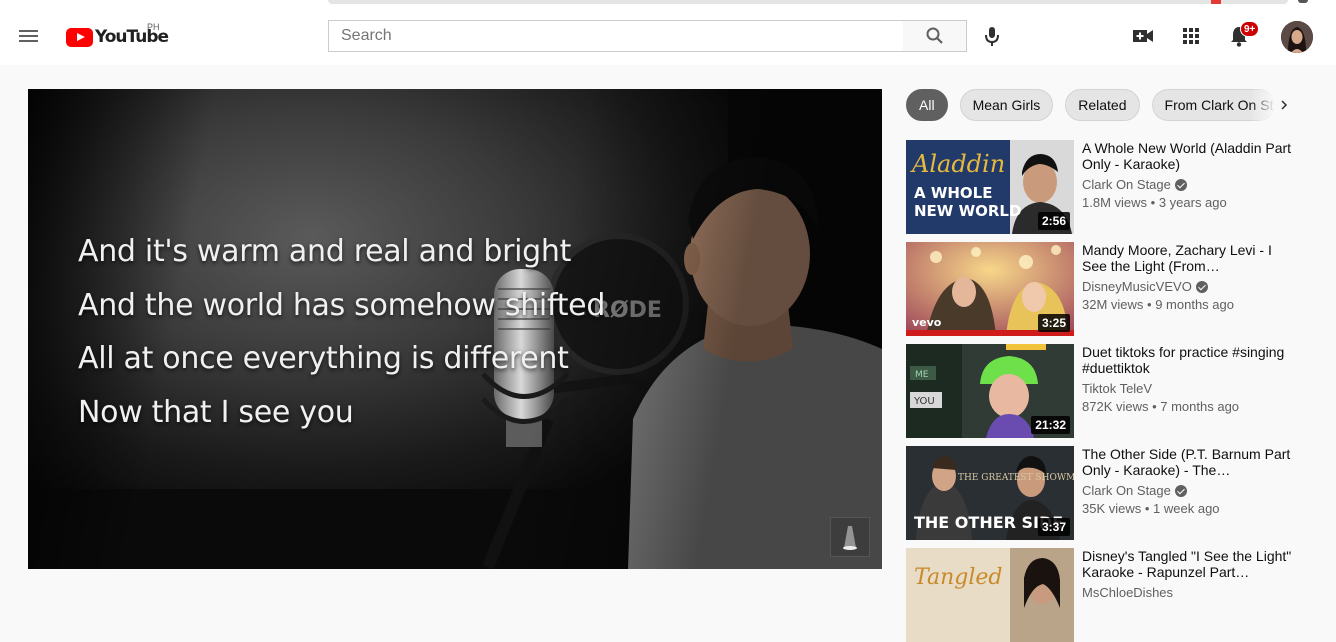 The width and height of the screenshot is (1336, 642). I want to click on microphone-icon, so click(992, 36).